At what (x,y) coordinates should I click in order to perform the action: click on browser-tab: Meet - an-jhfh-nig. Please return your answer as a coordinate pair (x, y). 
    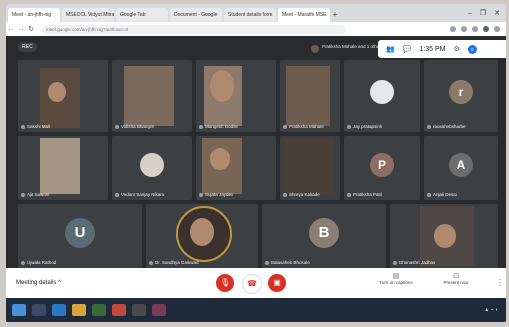
    Looking at the image, I should click on (34, 15).